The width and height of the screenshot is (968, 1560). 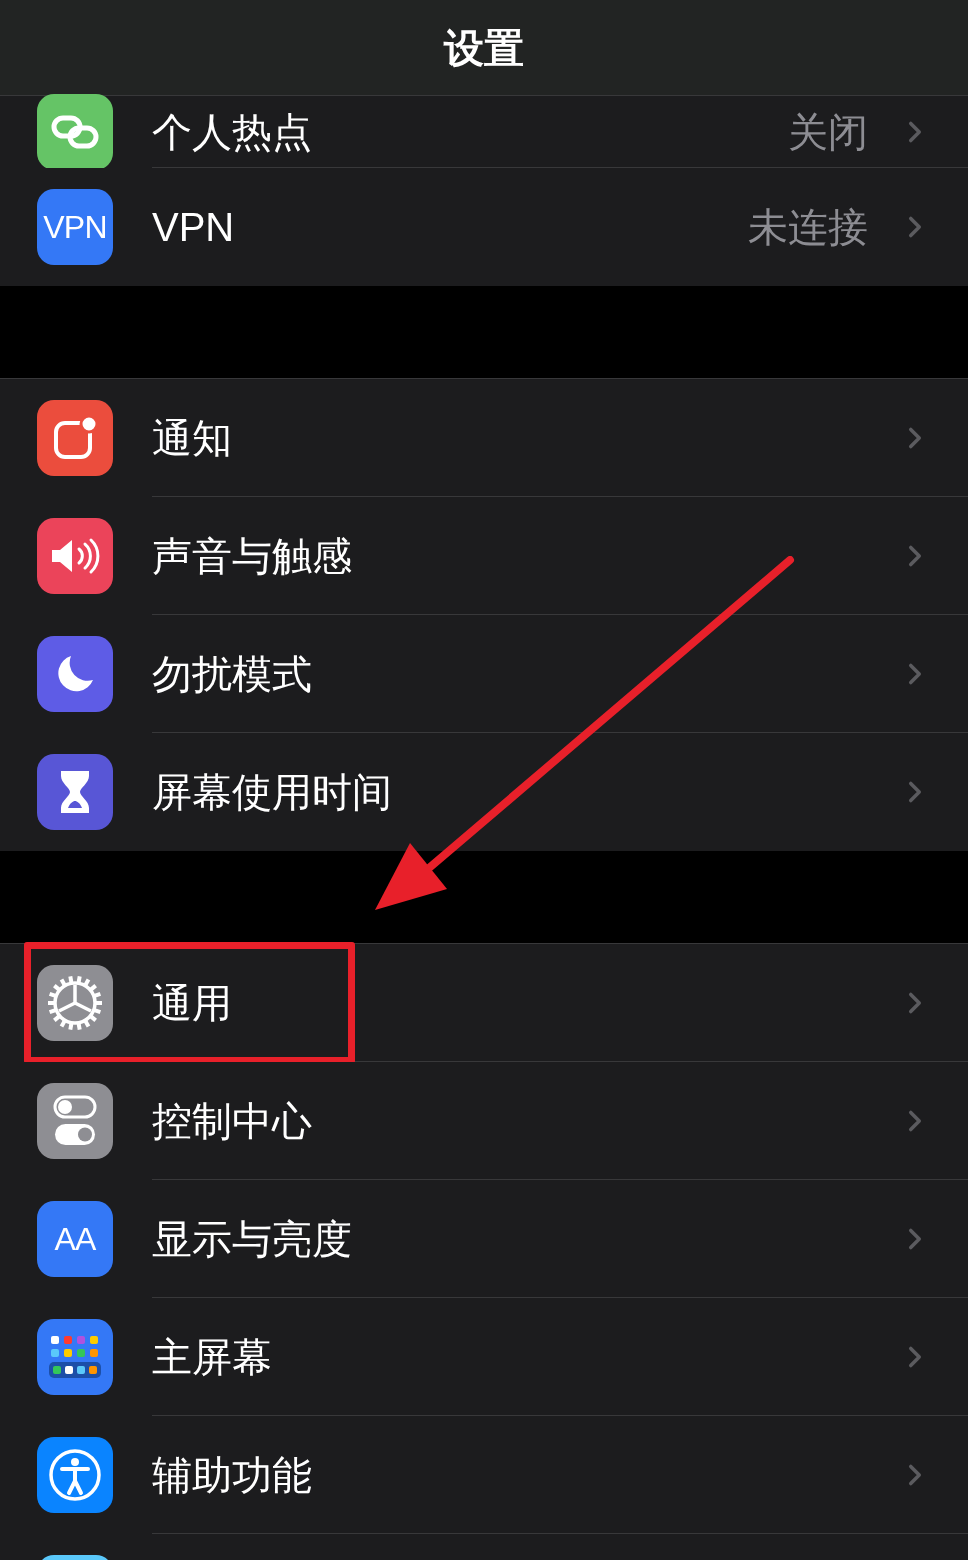 What do you see at coordinates (75, 1003) in the screenshot?
I see `gear-icon` at bounding box center [75, 1003].